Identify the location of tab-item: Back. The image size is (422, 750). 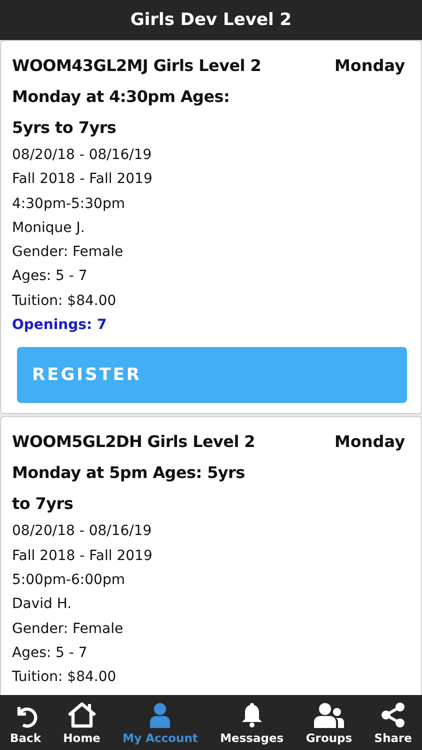
(25, 722).